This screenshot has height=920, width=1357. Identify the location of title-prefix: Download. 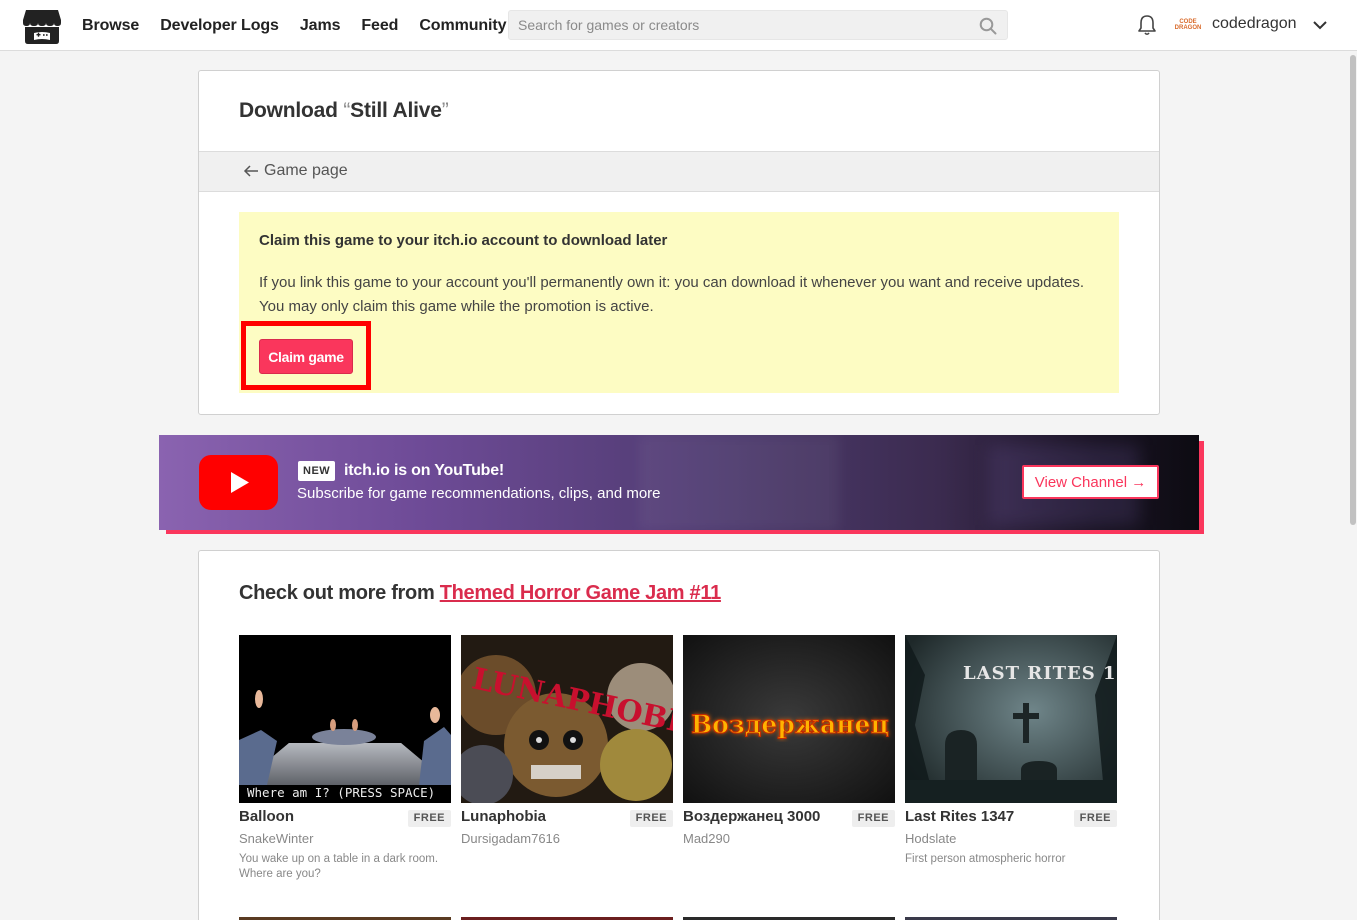
(291, 110).